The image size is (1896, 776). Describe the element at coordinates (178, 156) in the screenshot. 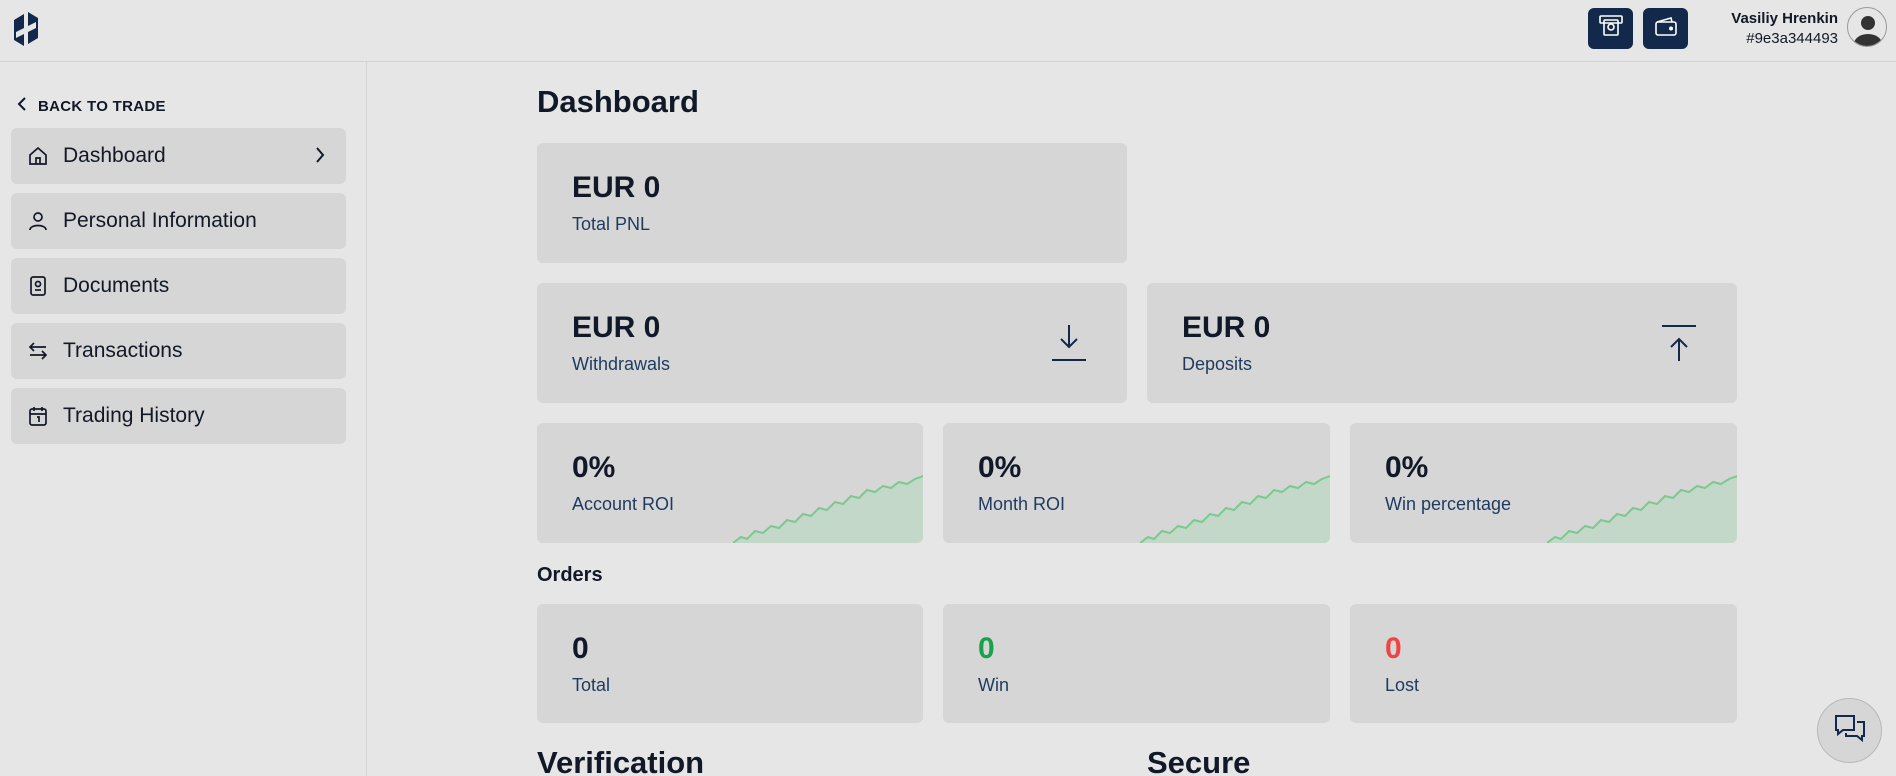

I see `sidebar-item-dashboard: Dashboard` at that location.